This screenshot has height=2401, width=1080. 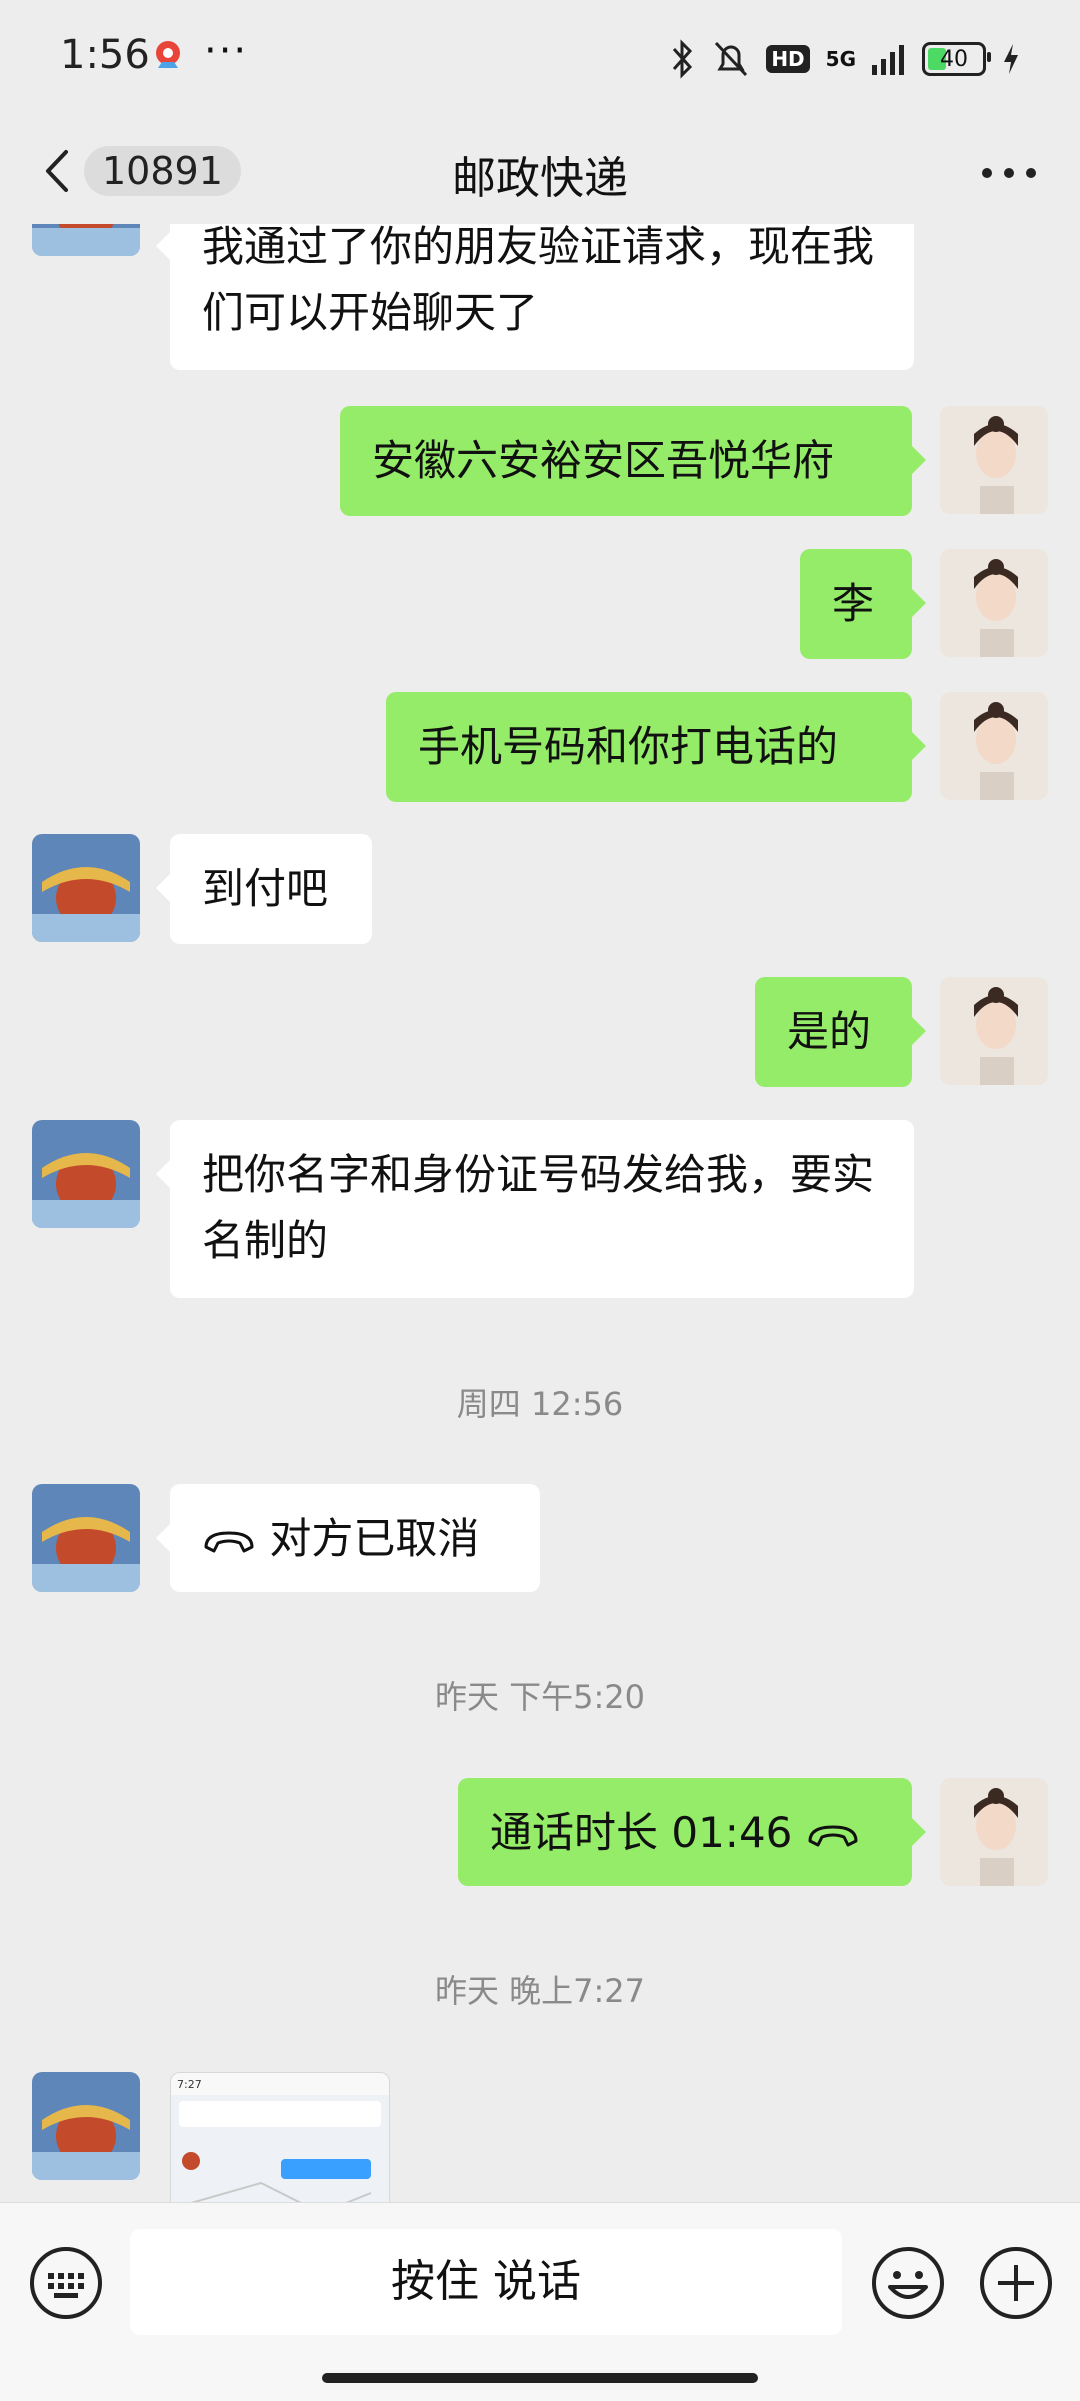 What do you see at coordinates (840, 1032) in the screenshot?
I see `message-bubble-sent: 是的` at bounding box center [840, 1032].